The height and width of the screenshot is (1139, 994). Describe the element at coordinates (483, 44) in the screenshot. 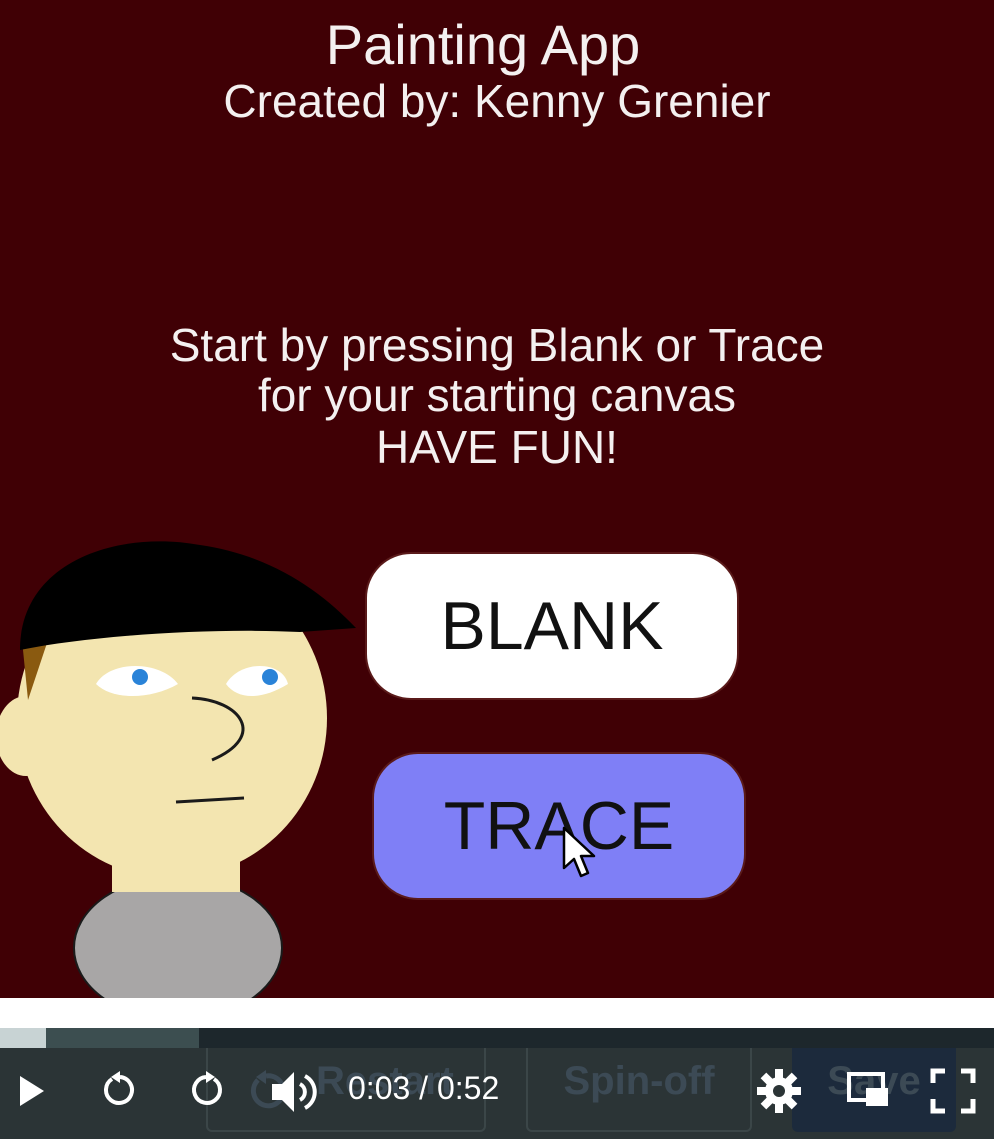

I see `app-title: Painting App` at that location.